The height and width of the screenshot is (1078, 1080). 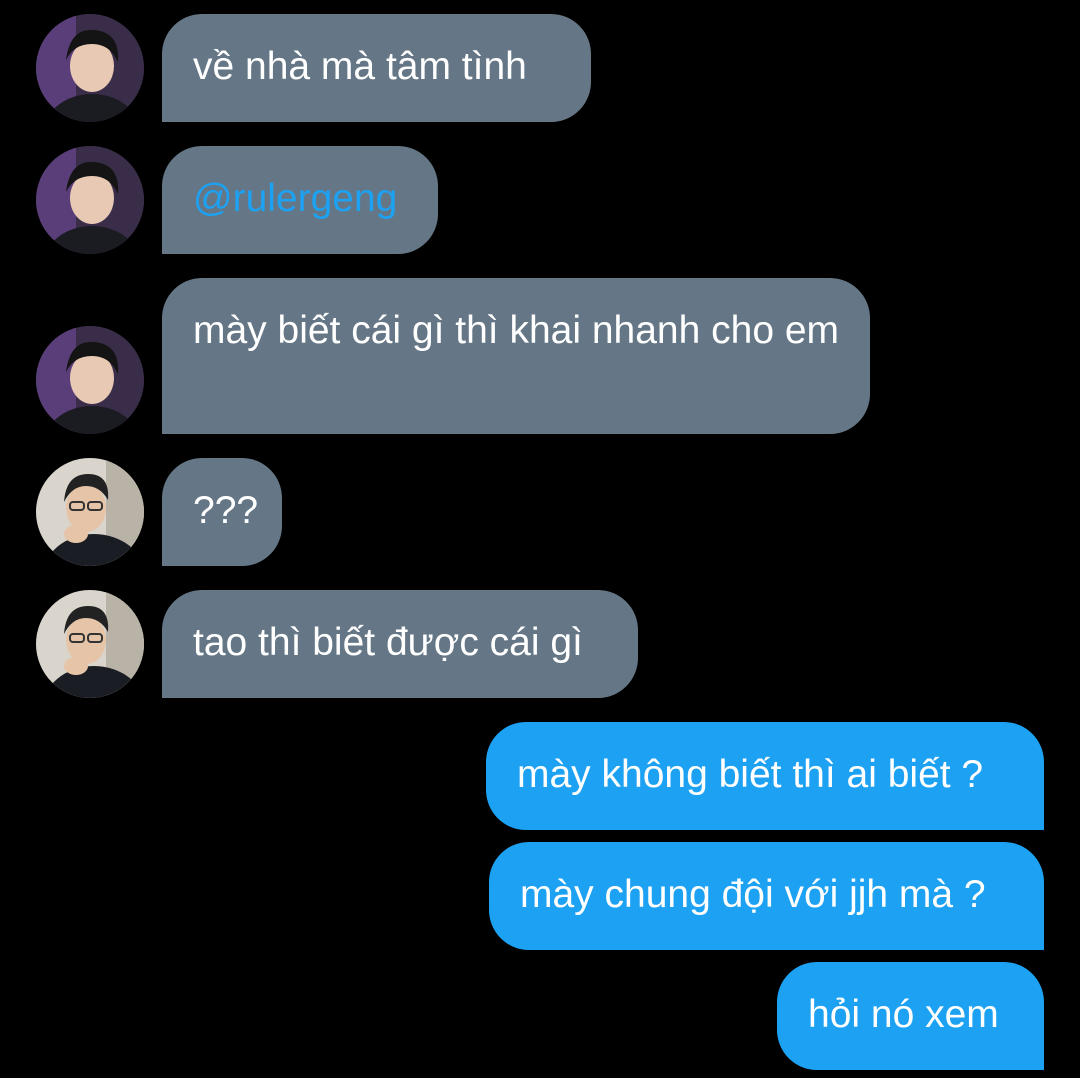 I want to click on message-bubble-incoming: ???, so click(x=222, y=512).